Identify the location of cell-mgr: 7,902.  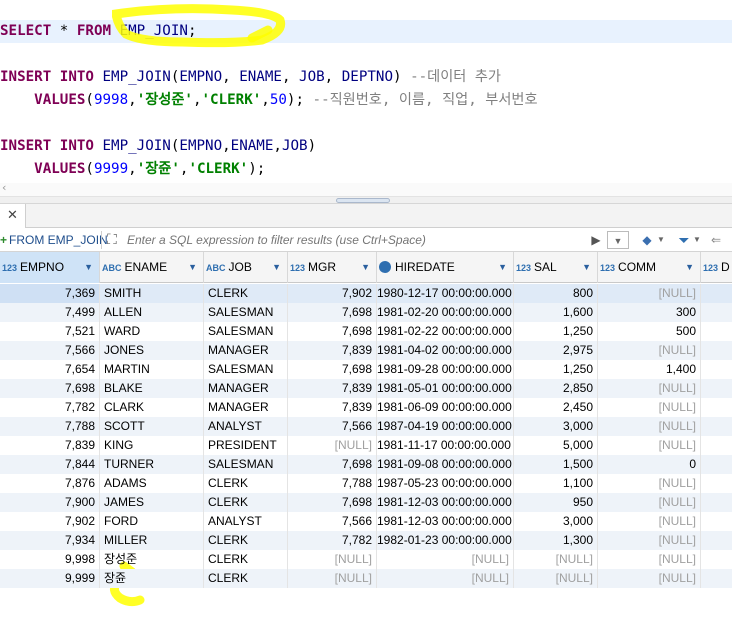
(332, 293).